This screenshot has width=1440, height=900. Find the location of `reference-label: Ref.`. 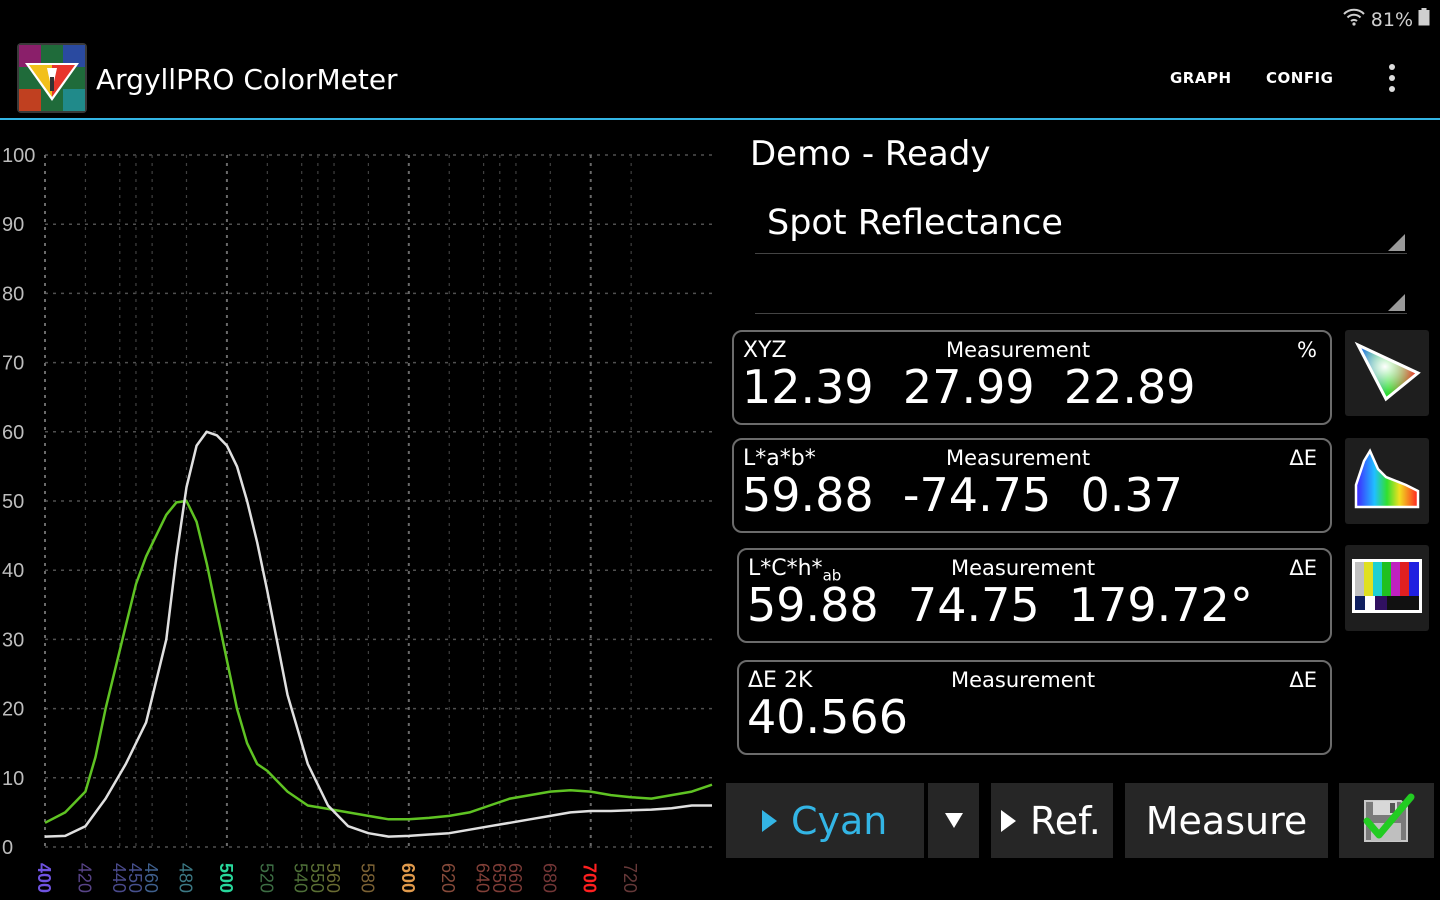

reference-label: Ref. is located at coordinates (1065, 820).